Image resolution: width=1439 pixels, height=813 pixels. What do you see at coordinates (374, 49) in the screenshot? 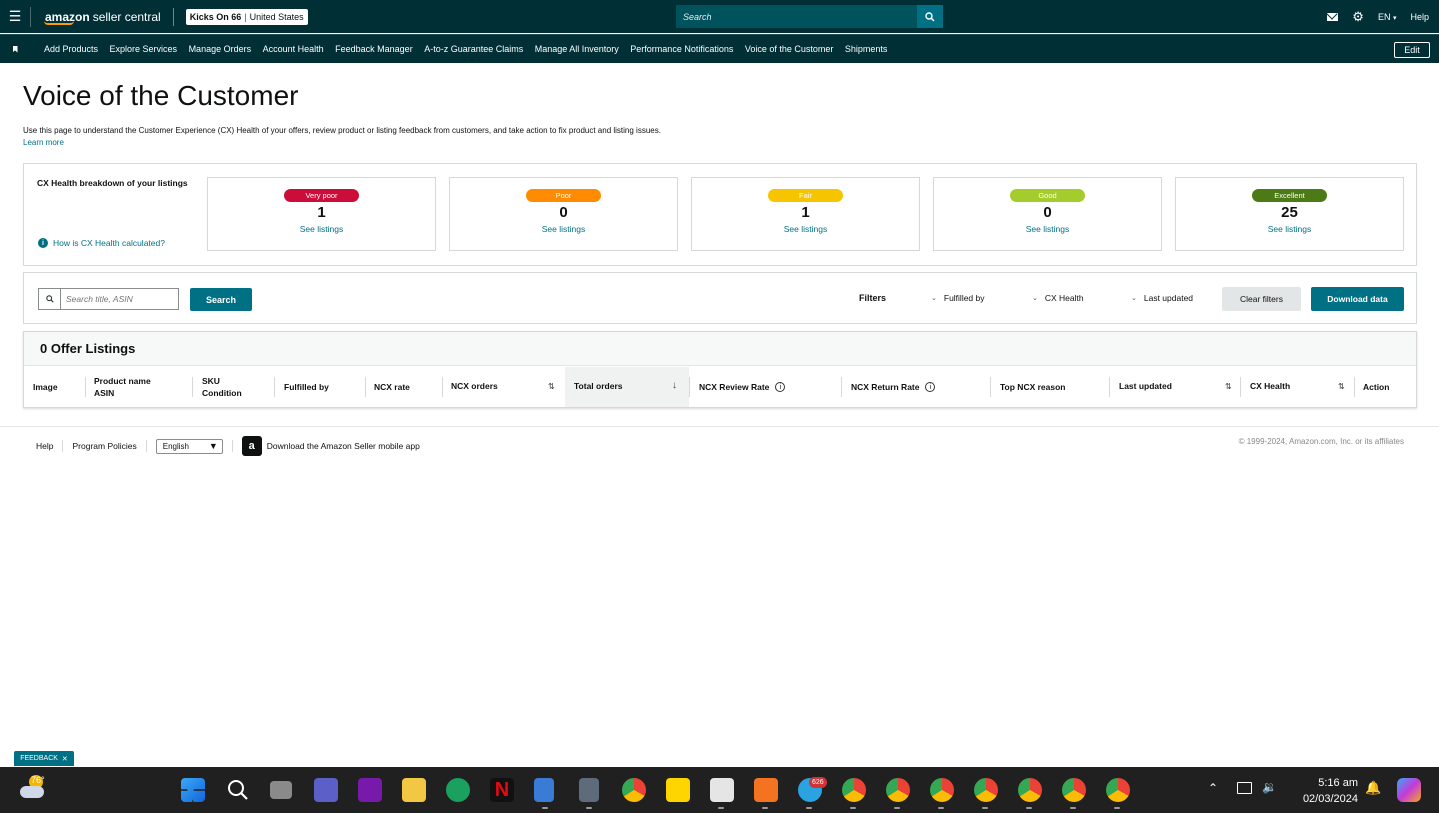
I see `nav-feedback-manager: Feedback Manager` at bounding box center [374, 49].